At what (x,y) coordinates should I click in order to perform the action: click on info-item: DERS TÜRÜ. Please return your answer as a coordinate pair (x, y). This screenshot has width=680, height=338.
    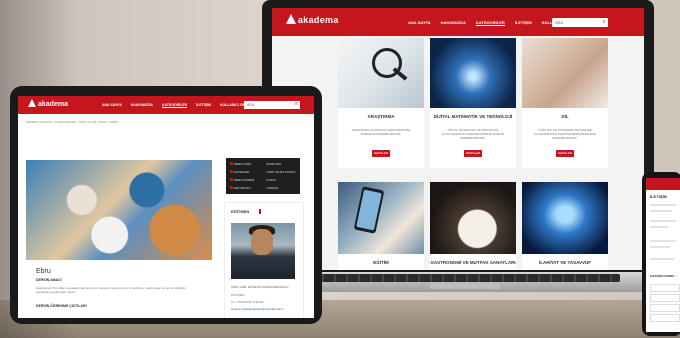
    Looking at the image, I should click on (240, 164).